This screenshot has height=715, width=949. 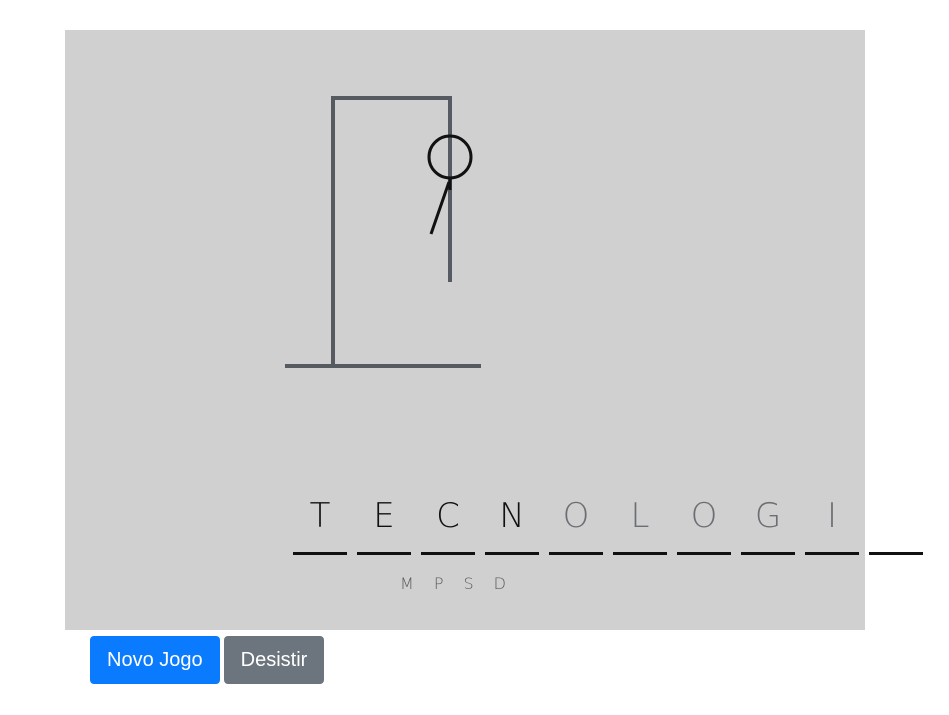 What do you see at coordinates (320, 516) in the screenshot?
I see `letter: T` at bounding box center [320, 516].